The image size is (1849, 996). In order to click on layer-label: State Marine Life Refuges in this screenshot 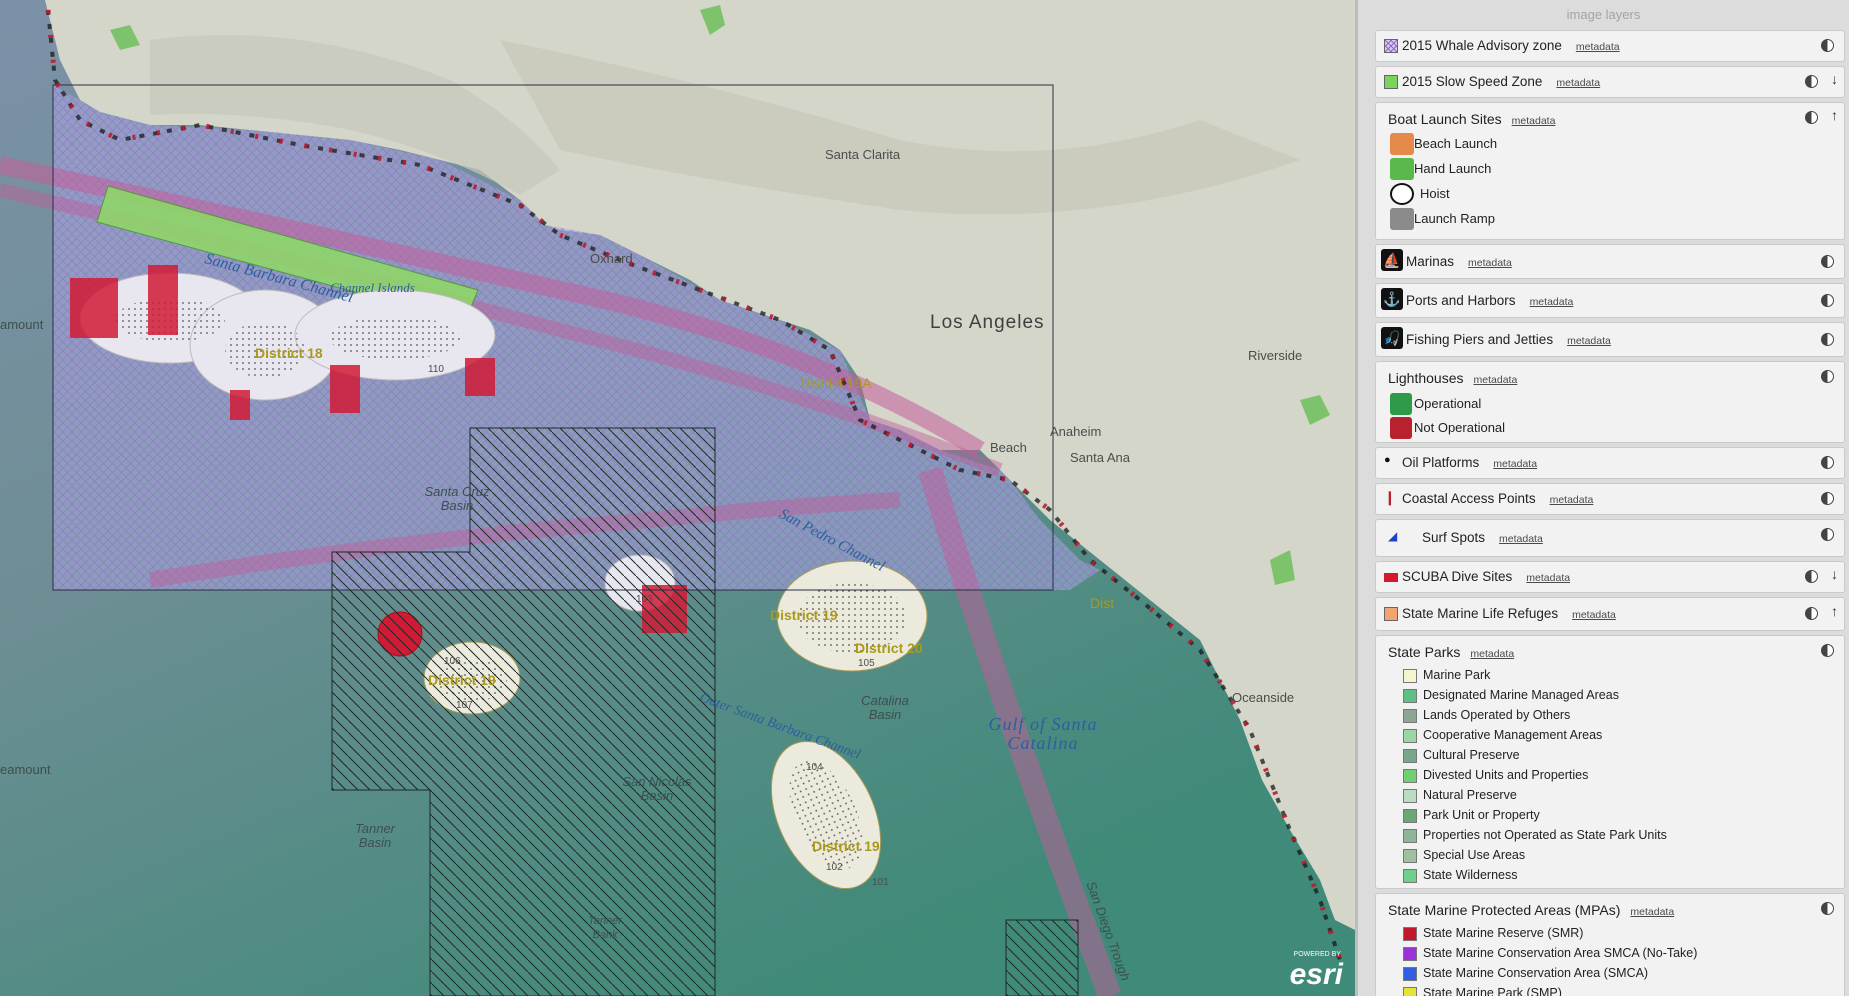, I will do `click(1480, 613)`.